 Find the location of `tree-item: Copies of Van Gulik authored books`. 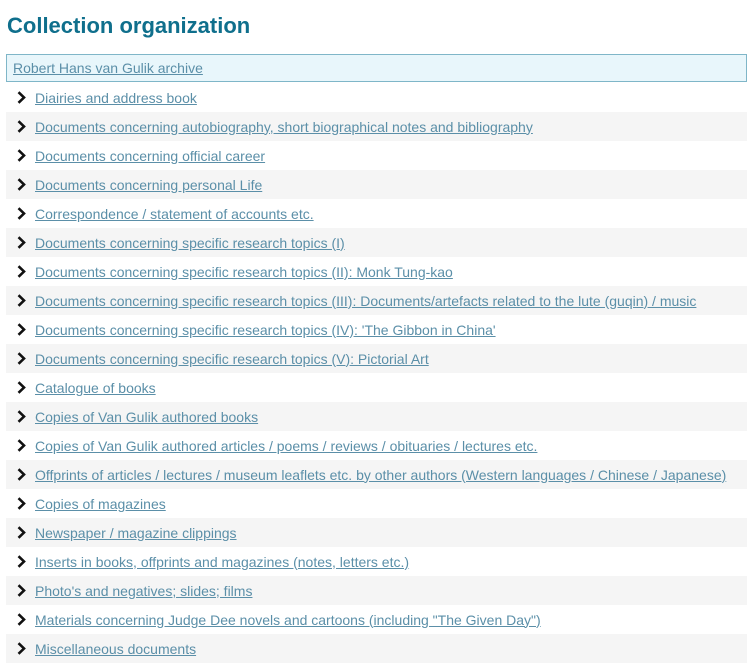

tree-item: Copies of Van Gulik authored books is located at coordinates (376, 416).